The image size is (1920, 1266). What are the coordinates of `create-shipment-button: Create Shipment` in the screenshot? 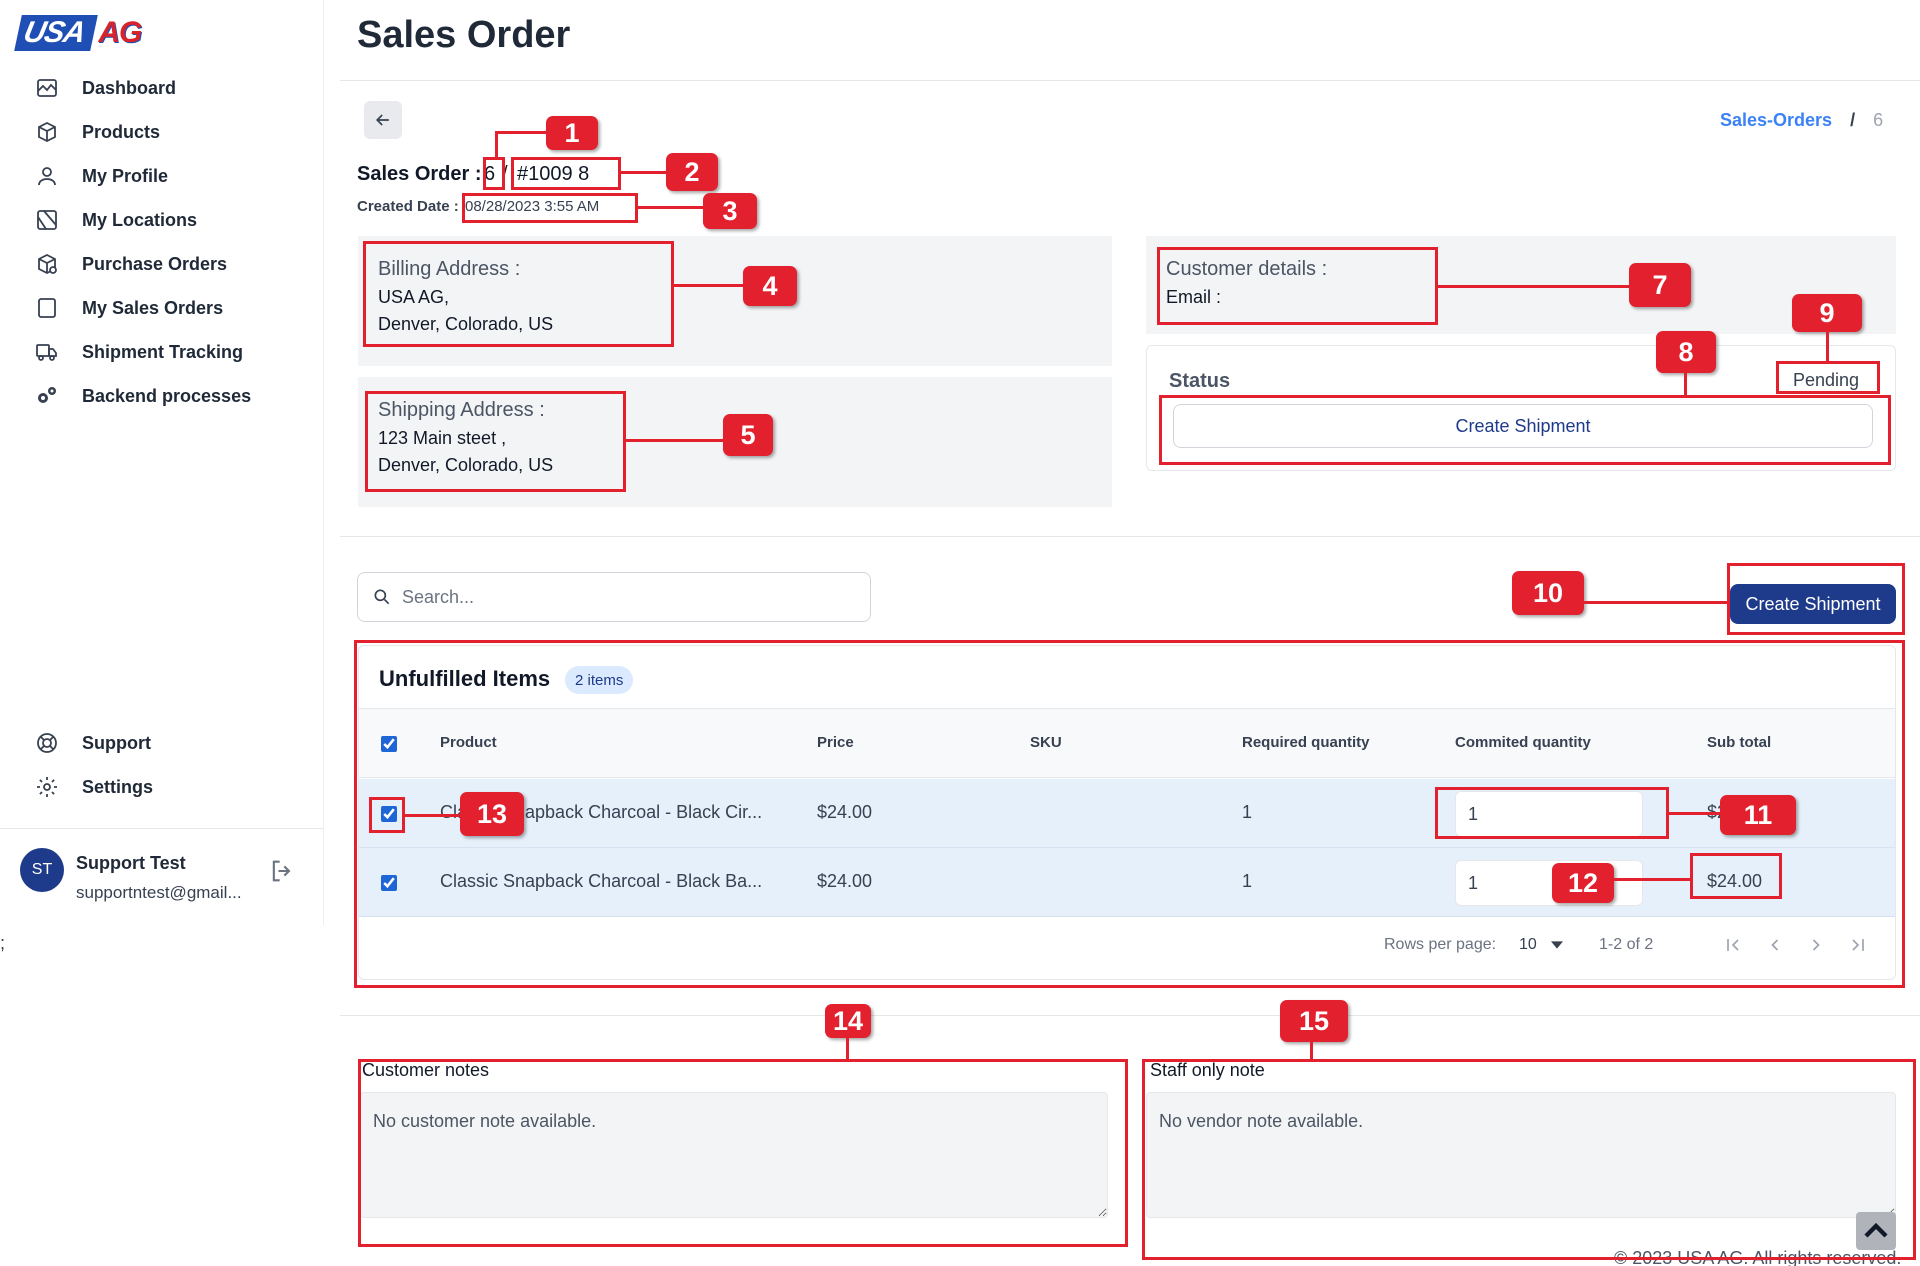 It's located at (1813, 604).